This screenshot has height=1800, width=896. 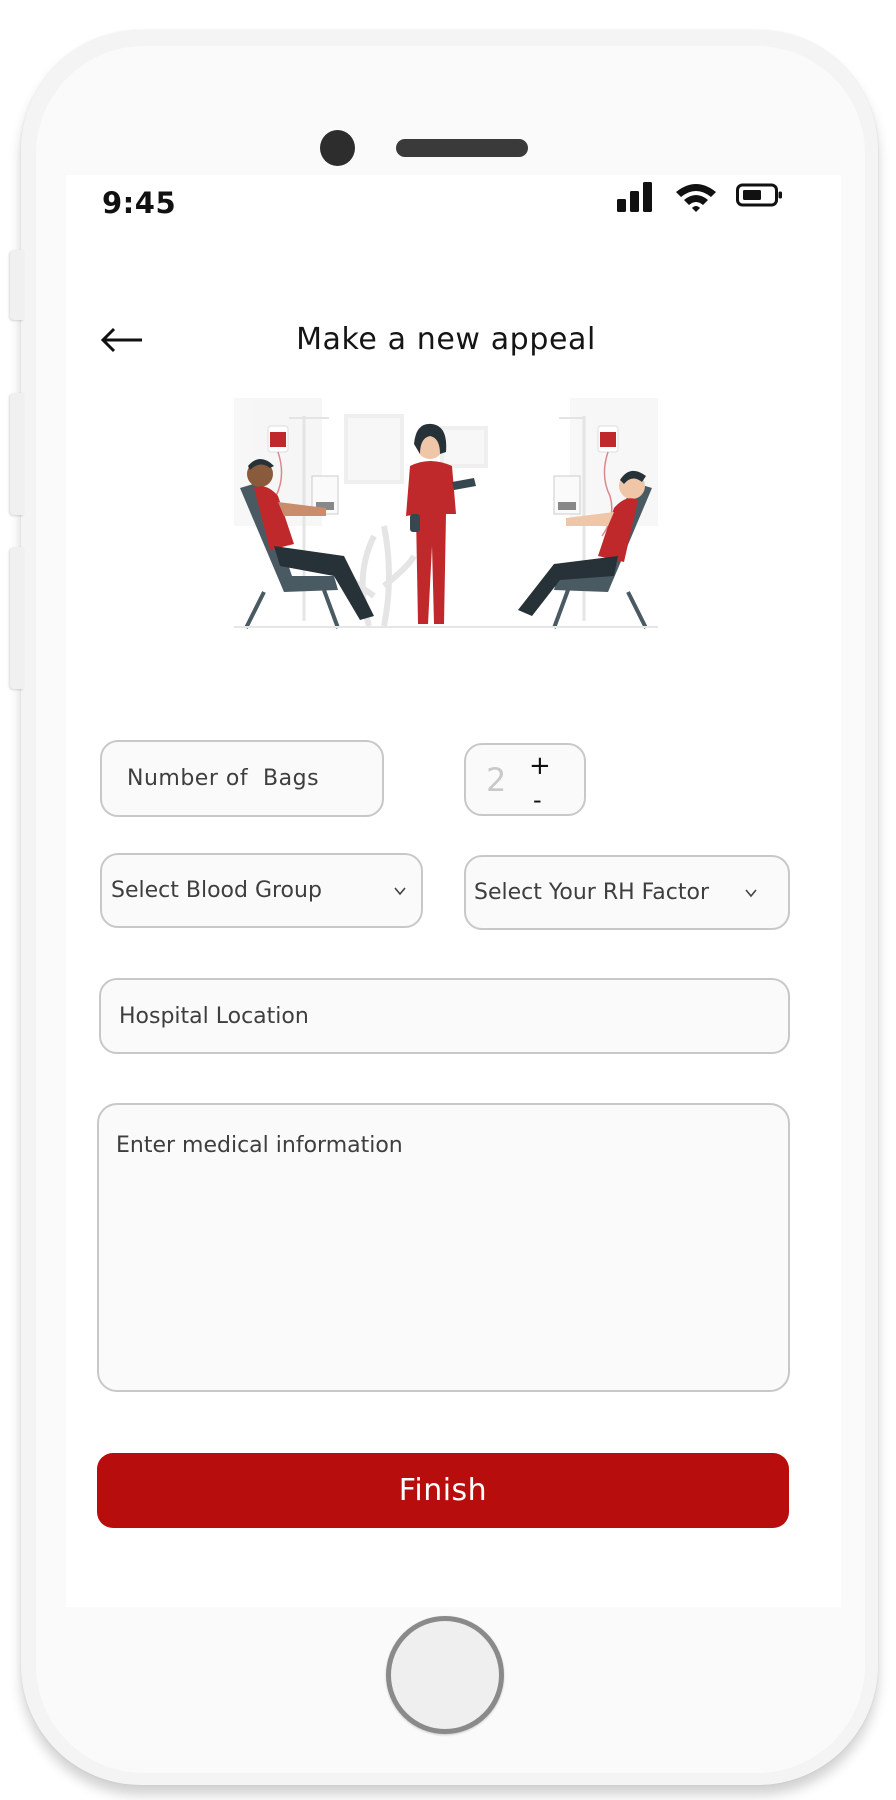 What do you see at coordinates (540, 766) in the screenshot?
I see `increment-button: +` at bounding box center [540, 766].